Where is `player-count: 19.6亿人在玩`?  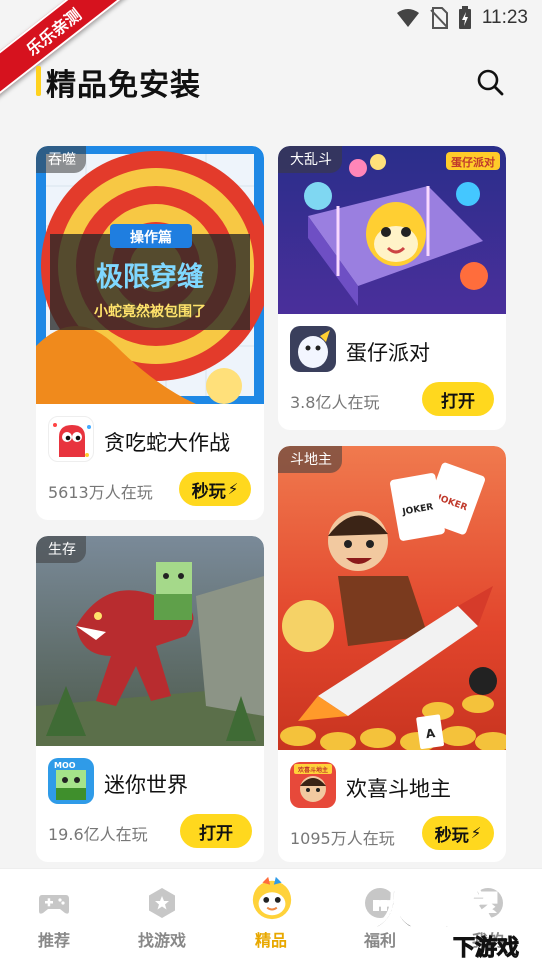 player-count: 19.6亿人在玩 is located at coordinates (98, 834).